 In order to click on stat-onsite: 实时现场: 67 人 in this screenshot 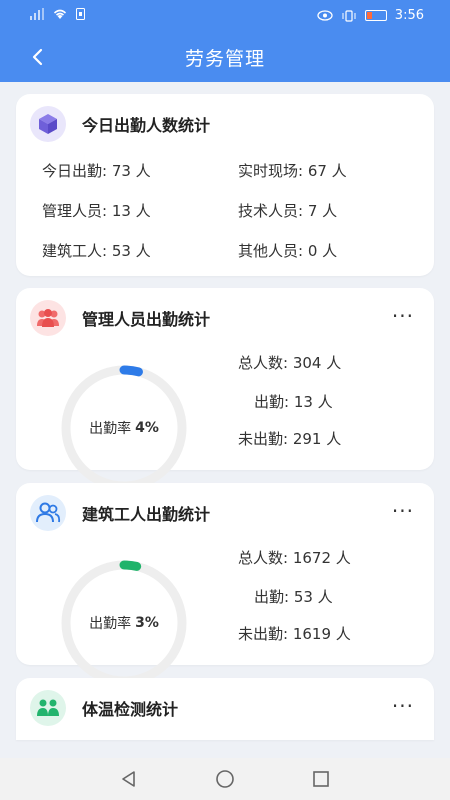, I will do `click(292, 171)`.